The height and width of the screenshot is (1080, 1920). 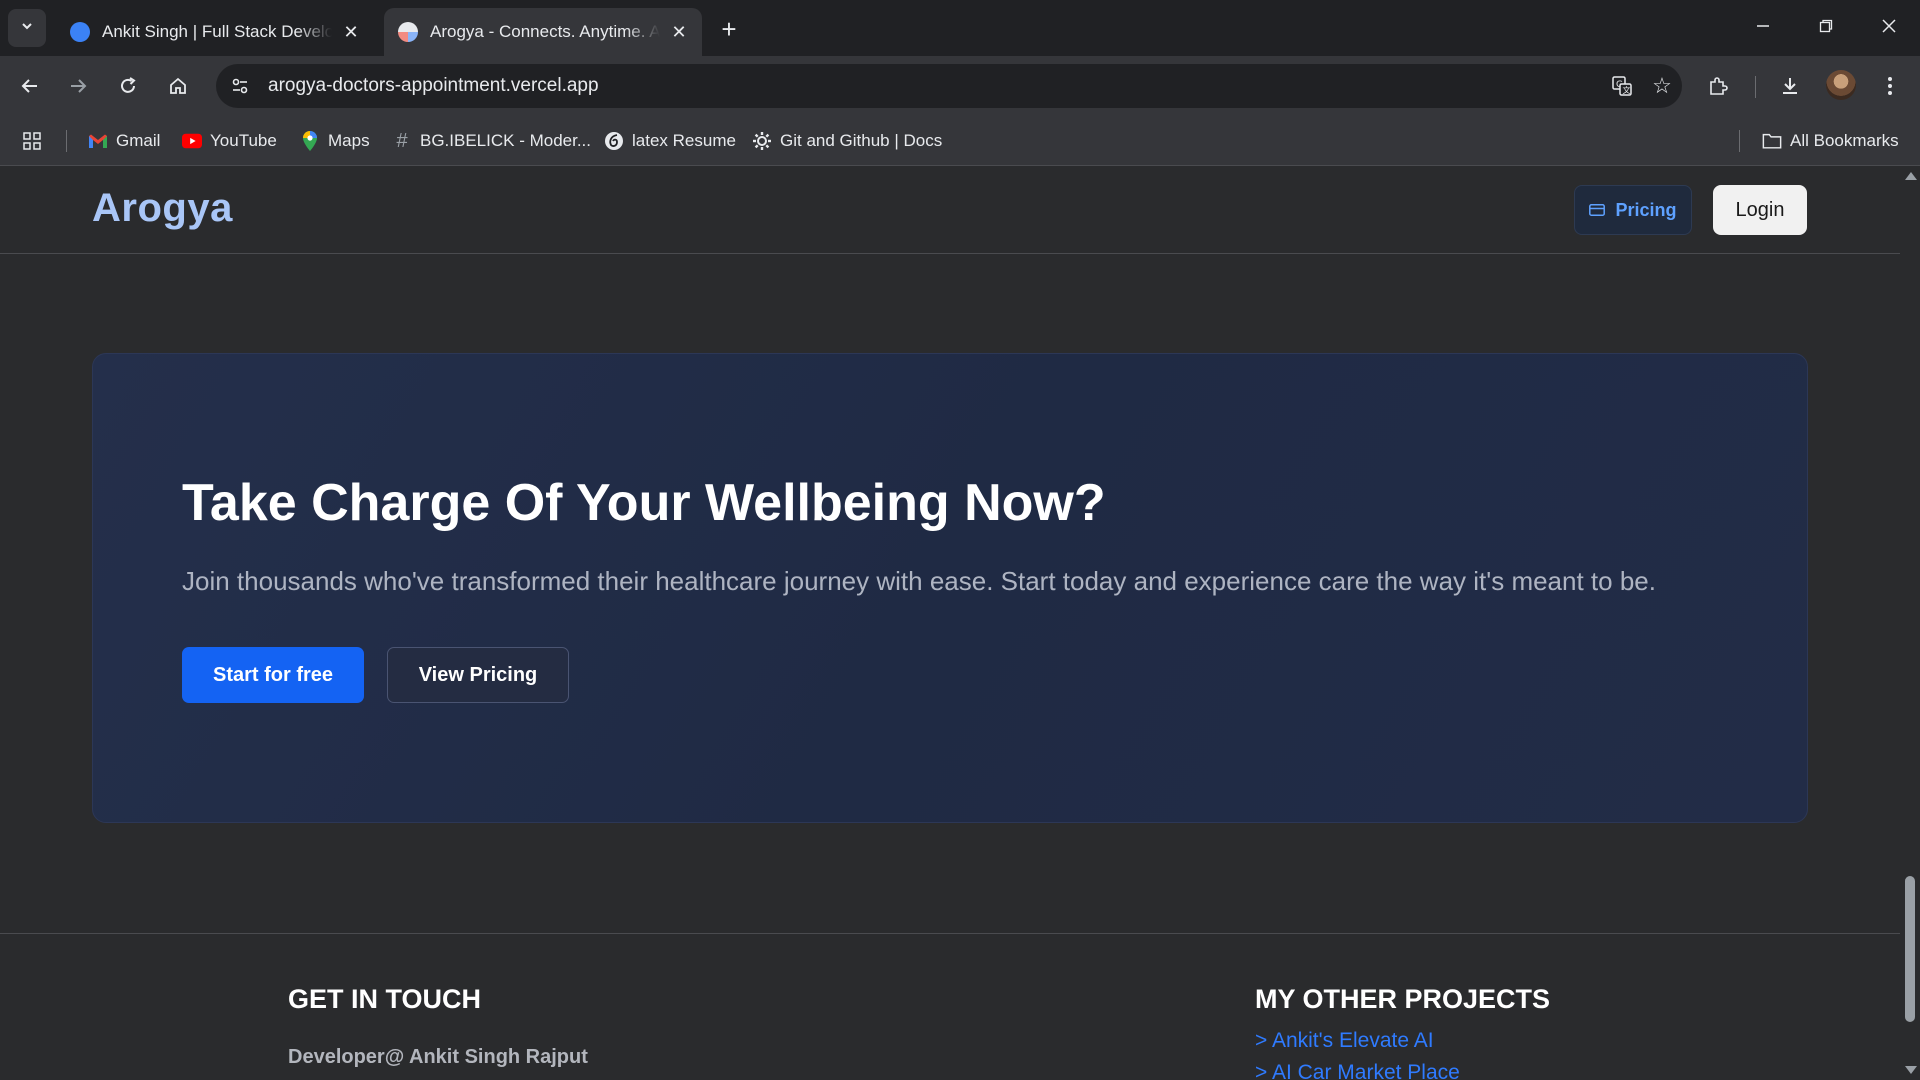 I want to click on puzzle-icon, so click(x=1719, y=86).